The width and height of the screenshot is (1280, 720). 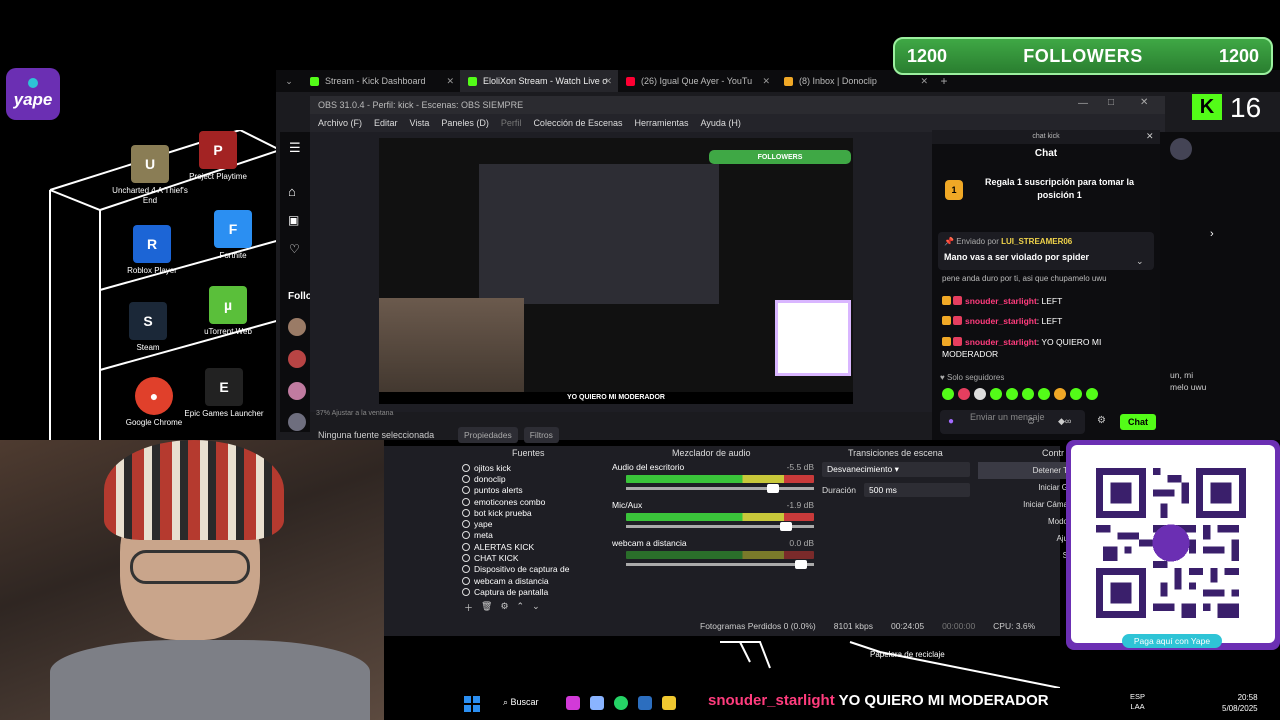 What do you see at coordinates (532, 467) in the screenshot?
I see `source-item: ojitos kick` at bounding box center [532, 467].